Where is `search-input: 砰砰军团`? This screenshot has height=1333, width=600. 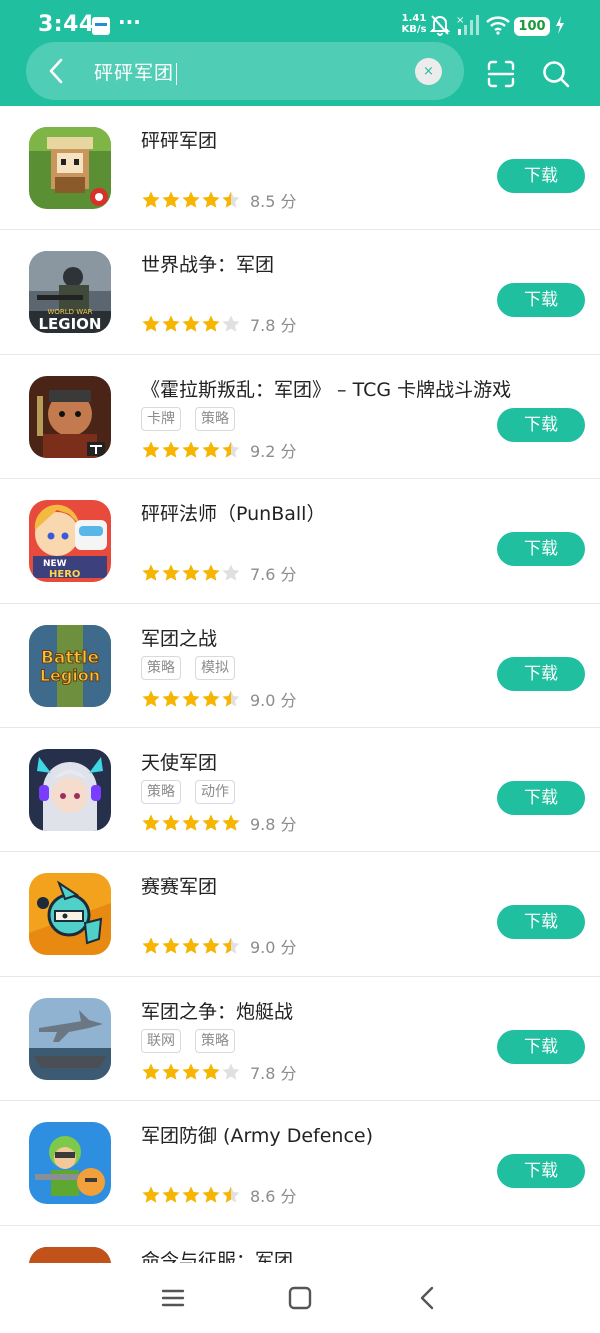
search-input: 砰砰军团 is located at coordinates (136, 71).